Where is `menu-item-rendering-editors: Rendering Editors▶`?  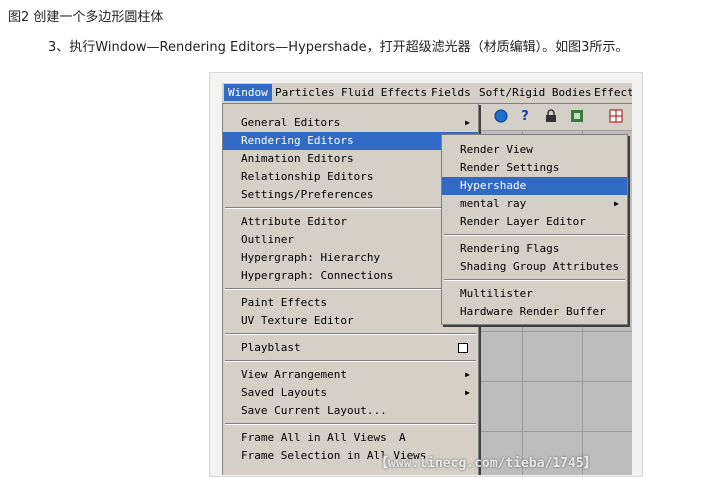
menu-item-rendering-editors: Rendering Editors▶ is located at coordinates (350, 141).